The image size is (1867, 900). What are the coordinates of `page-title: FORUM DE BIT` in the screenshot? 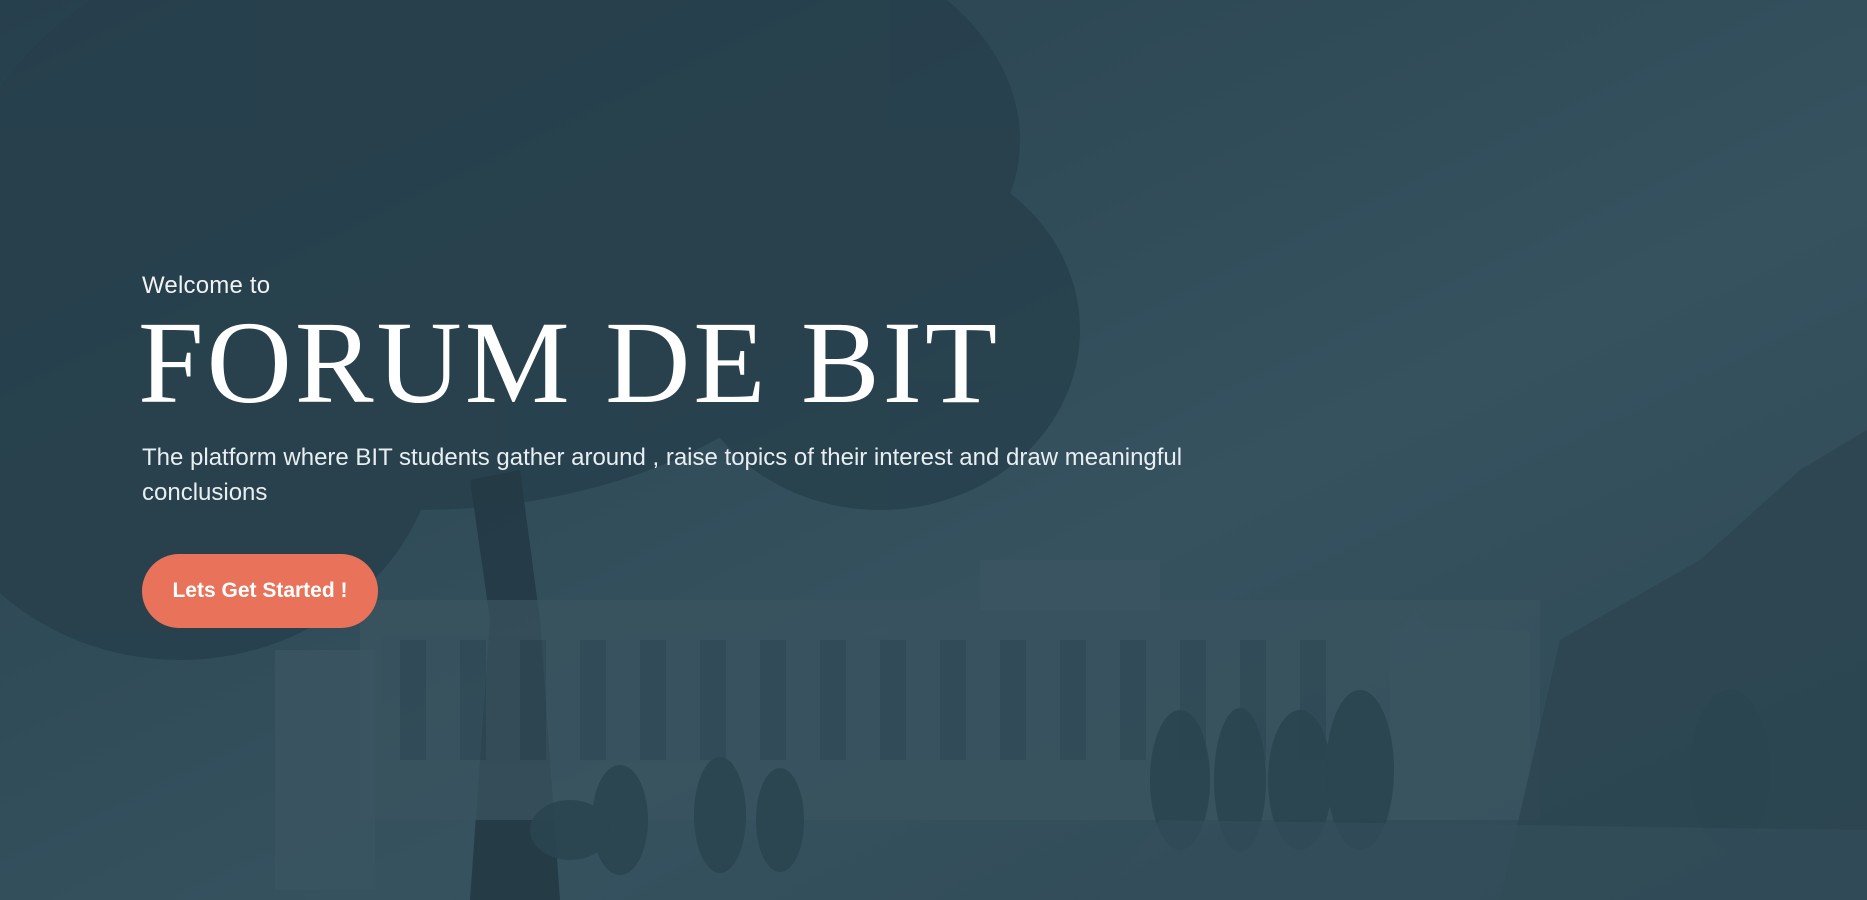 It's located at (569, 362).